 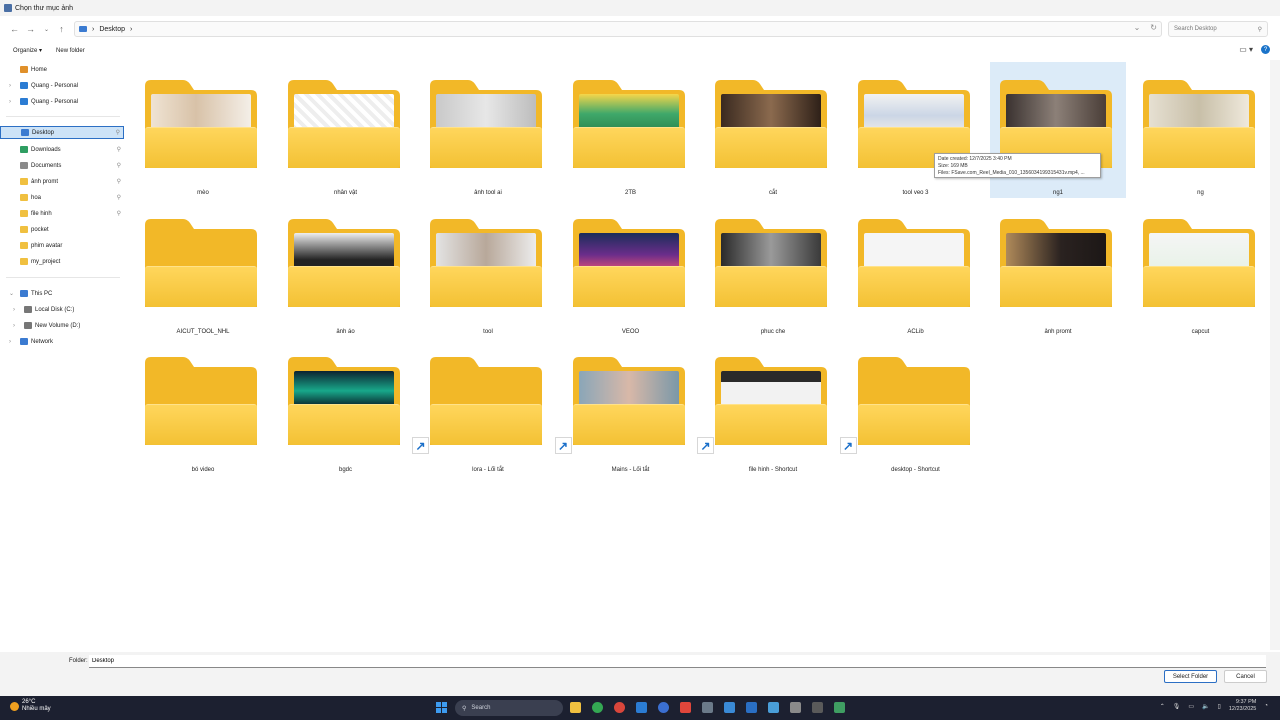 I want to click on network-status-icon: ▭, so click(x=1191, y=706).